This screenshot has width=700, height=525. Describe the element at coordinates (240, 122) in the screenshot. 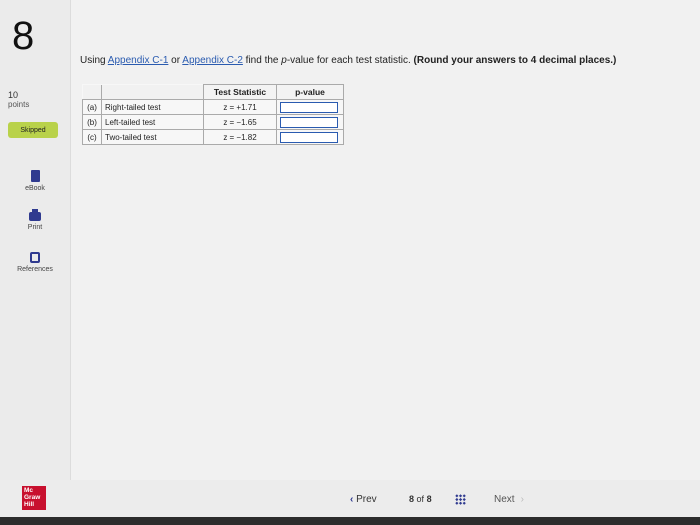

I see `row-statistic: z = −1.65` at that location.